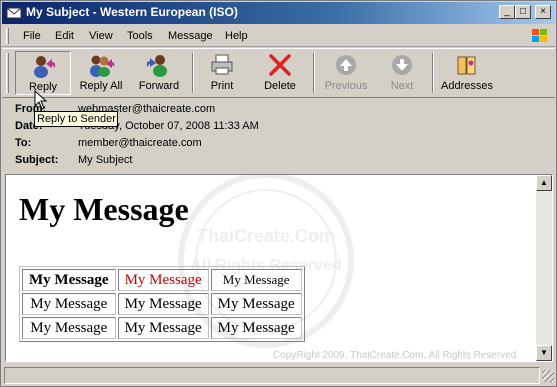 Image resolution: width=557 pixels, height=387 pixels. I want to click on menu-message: Message, so click(190, 36).